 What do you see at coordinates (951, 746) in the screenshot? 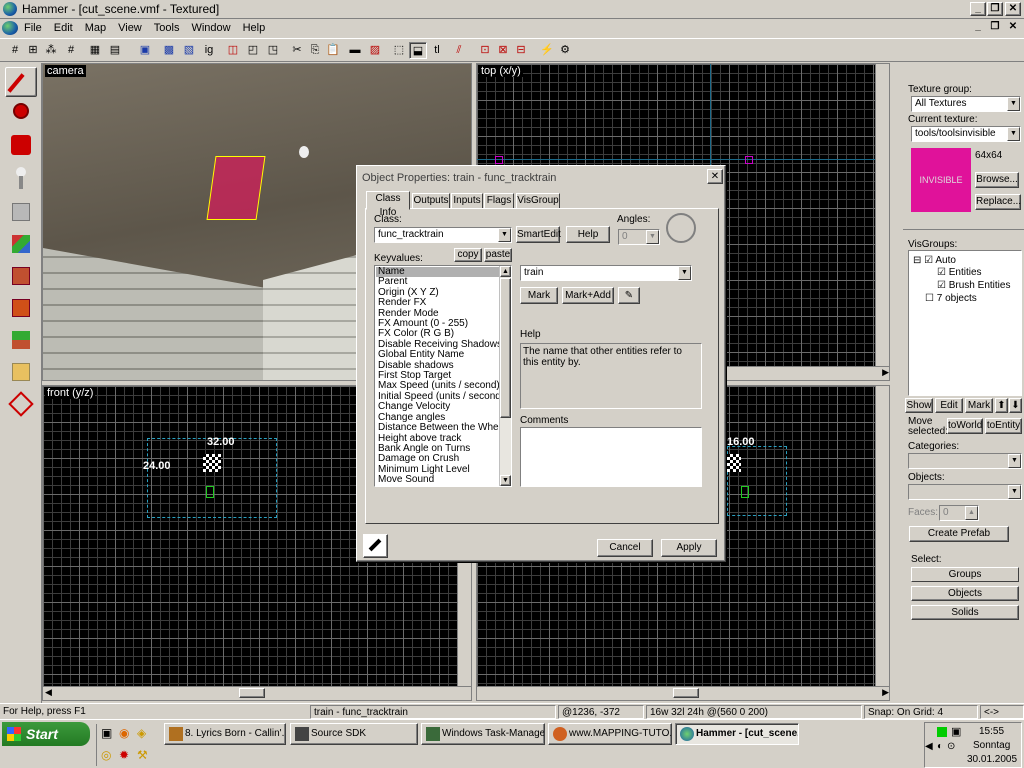
I see `clock-tray-icon: ⊙` at bounding box center [951, 746].